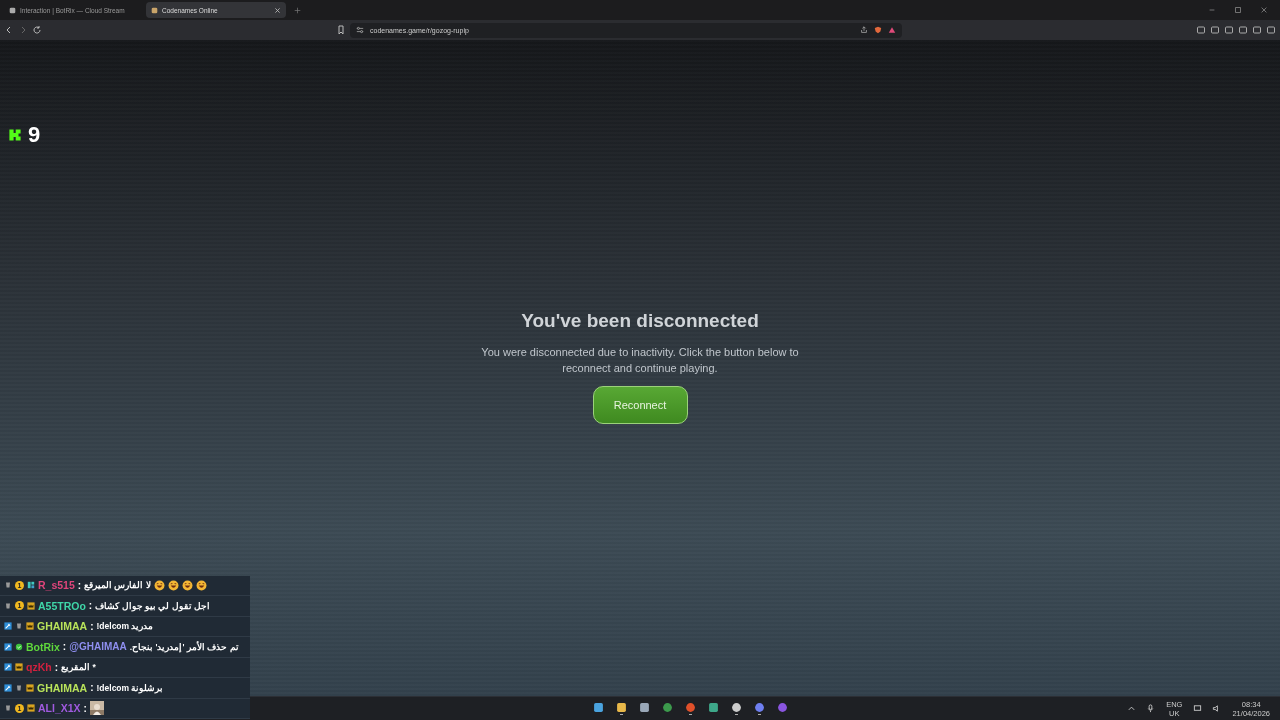 This screenshot has height=720, width=1280. What do you see at coordinates (878, 30) in the screenshot?
I see `shield-icon` at bounding box center [878, 30].